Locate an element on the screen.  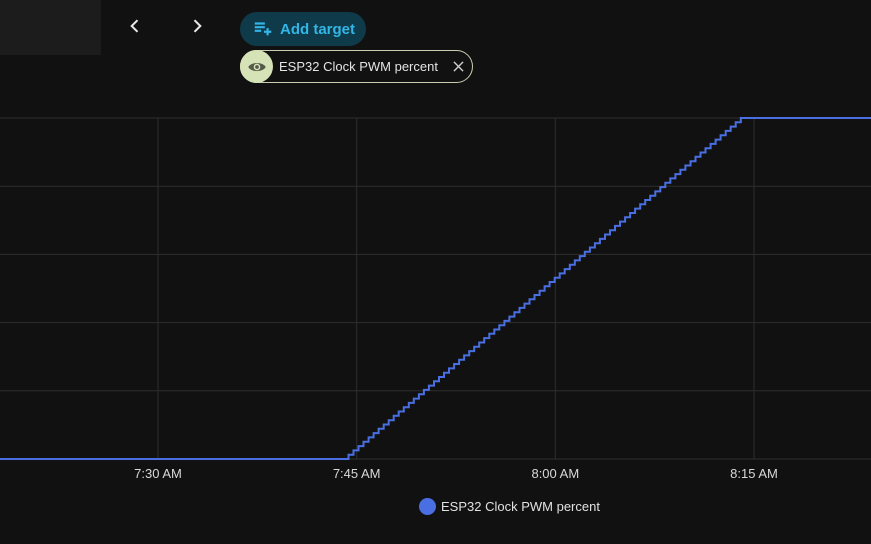
legend-item: ESP32 Clock PWM percent is located at coordinates (509, 506).